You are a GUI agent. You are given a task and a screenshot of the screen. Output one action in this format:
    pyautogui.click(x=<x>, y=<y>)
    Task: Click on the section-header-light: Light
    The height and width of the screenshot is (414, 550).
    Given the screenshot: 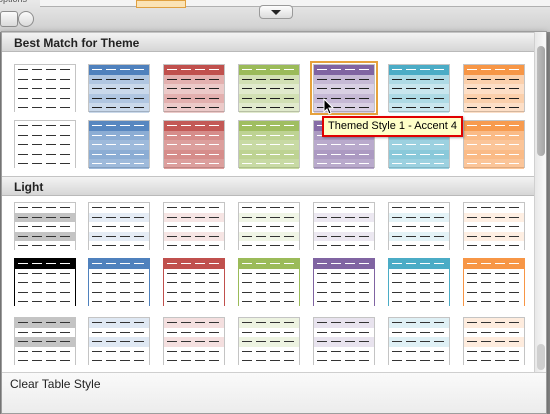 What is the action you would take?
    pyautogui.click(x=274, y=186)
    